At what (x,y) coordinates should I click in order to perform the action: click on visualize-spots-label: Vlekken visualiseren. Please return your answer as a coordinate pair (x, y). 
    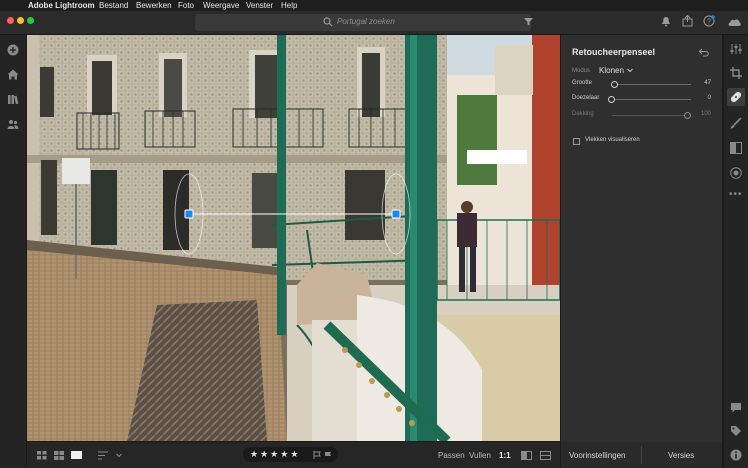
    Looking at the image, I should click on (612, 140).